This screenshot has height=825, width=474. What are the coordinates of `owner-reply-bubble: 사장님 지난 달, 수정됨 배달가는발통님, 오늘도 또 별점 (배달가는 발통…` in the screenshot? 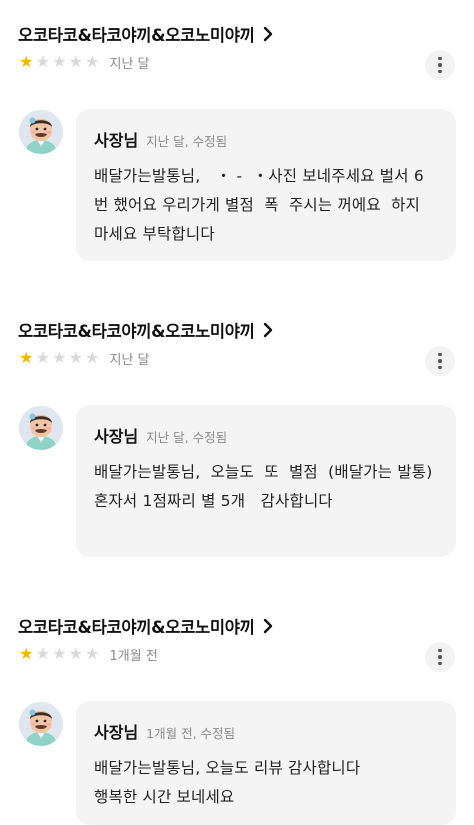 It's located at (266, 481).